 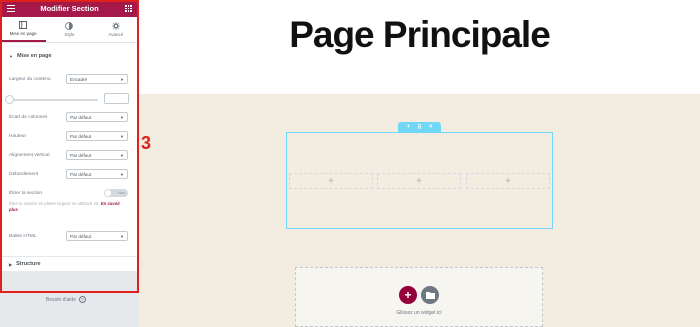 What do you see at coordinates (116, 193) in the screenshot?
I see `stretch-section-toggle: Non` at bounding box center [116, 193].